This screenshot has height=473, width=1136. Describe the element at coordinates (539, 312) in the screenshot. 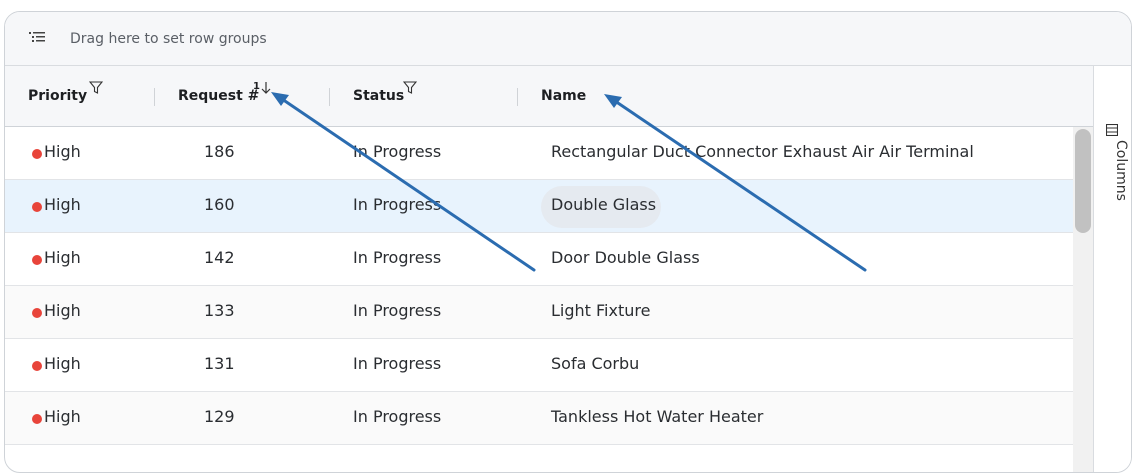

I see `table-row: High 133 In Progress Light Fixture` at that location.